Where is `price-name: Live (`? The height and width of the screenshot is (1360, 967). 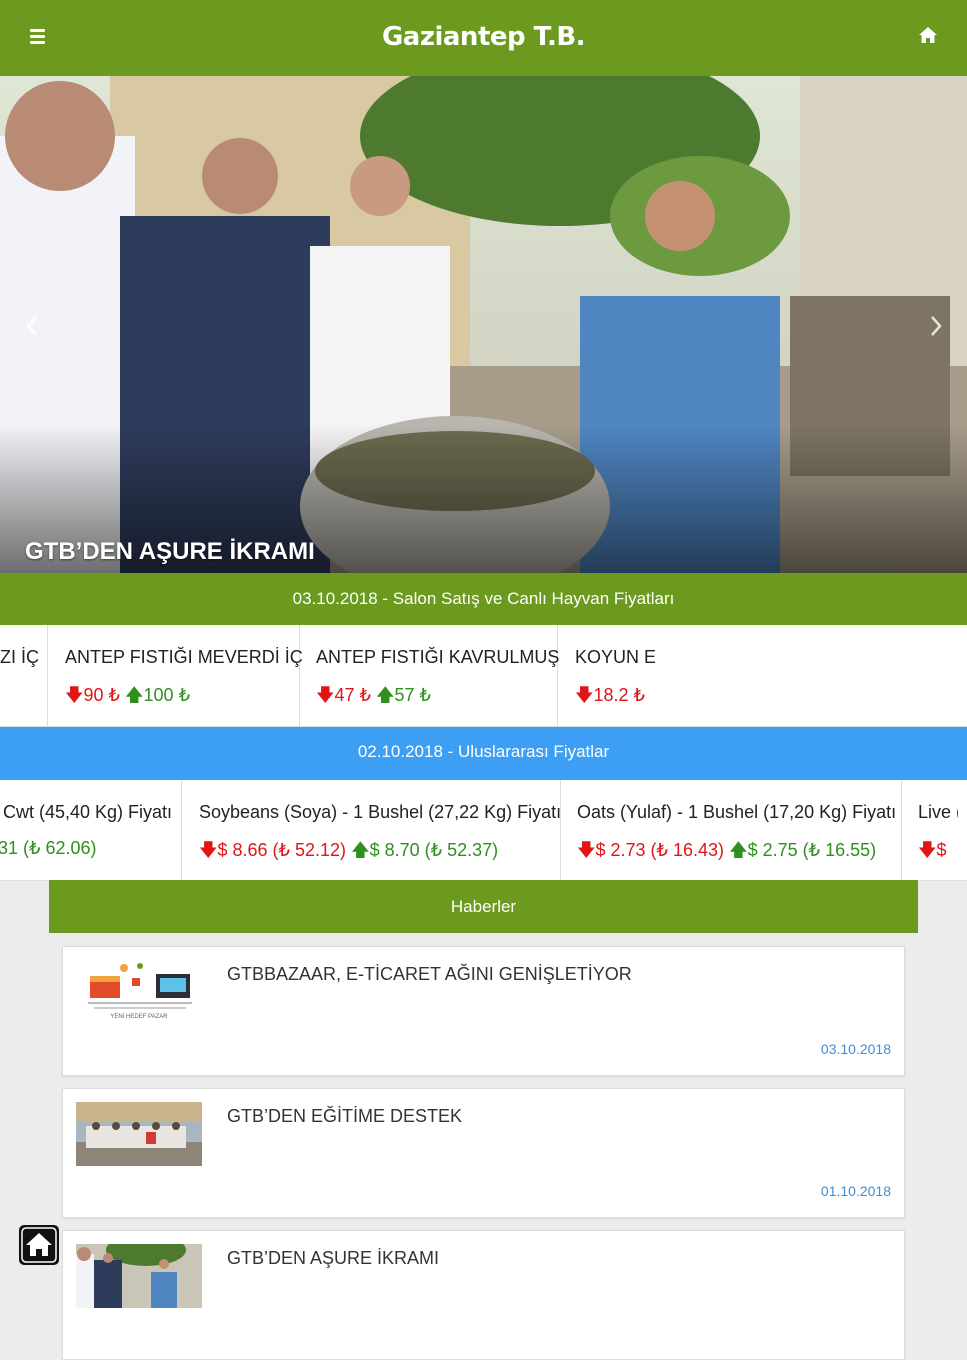 price-name: Live ( is located at coordinates (938, 812).